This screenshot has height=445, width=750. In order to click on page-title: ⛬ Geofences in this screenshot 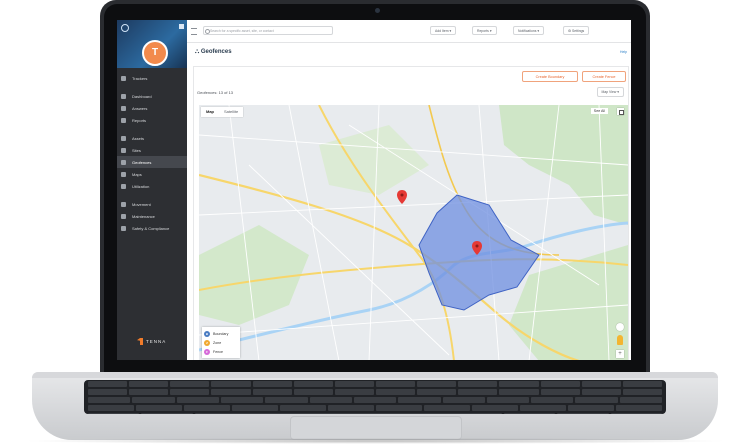, I will do `click(213, 52)`.